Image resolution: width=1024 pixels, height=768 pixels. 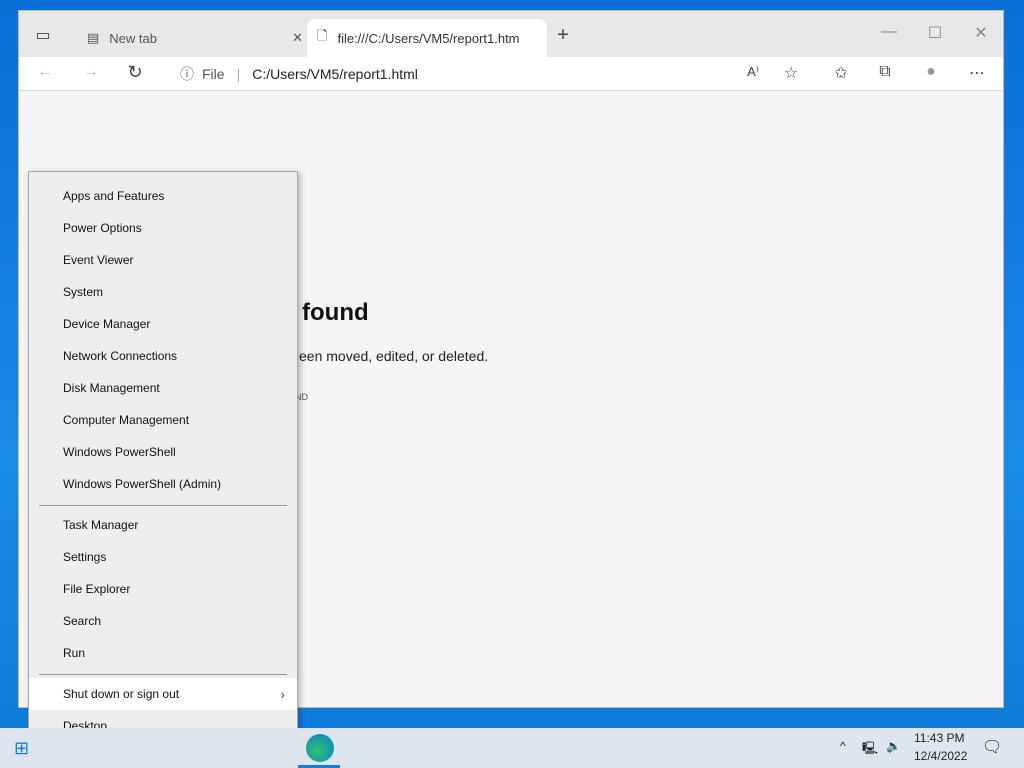 I want to click on close-tab-icon: ✕, so click(x=297, y=38).